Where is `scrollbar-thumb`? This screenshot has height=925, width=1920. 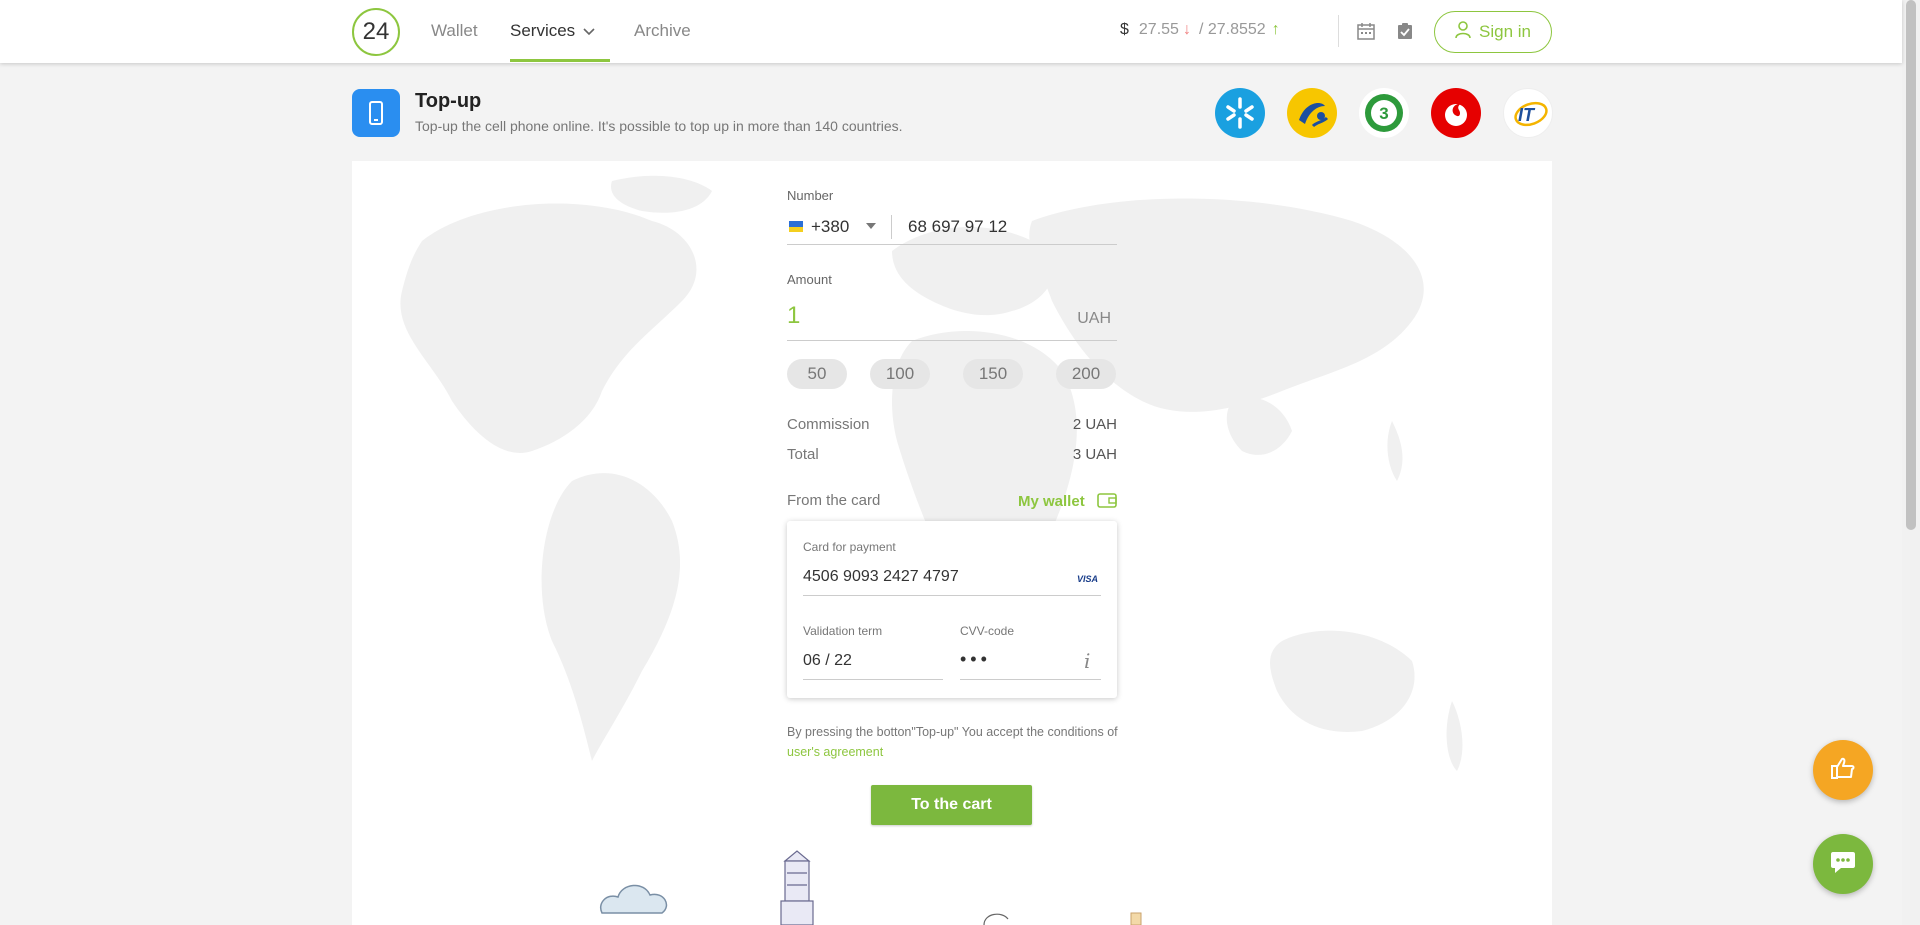
scrollbar-thumb is located at coordinates (1911, 265).